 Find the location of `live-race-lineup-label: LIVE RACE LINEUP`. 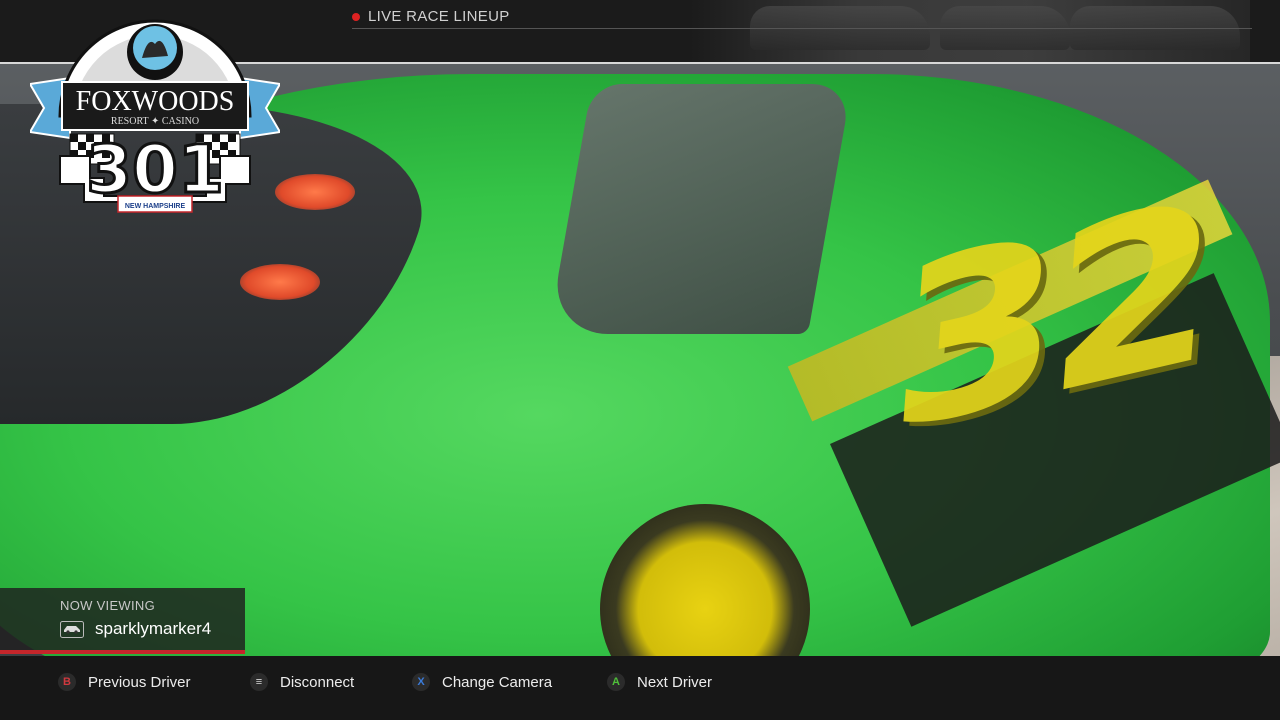

live-race-lineup-label: LIVE RACE LINEUP is located at coordinates (439, 16).